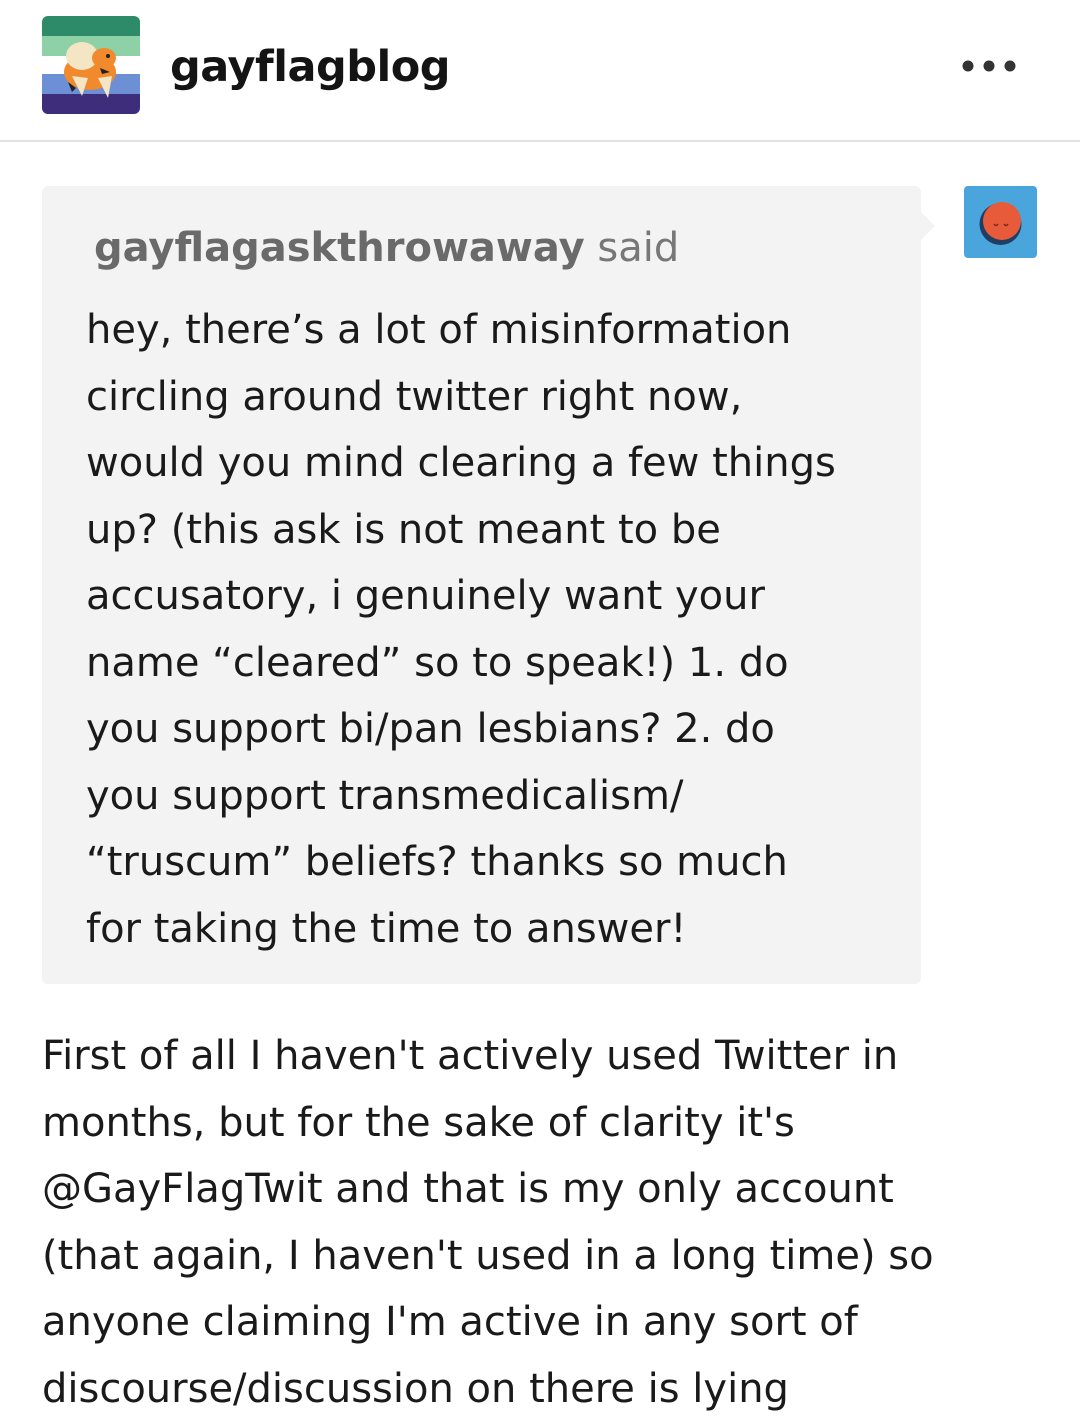 Image resolution: width=1080 pixels, height=1428 pixels. What do you see at coordinates (386, 928) in the screenshot?
I see `ask-line: for taking the time to answer!` at bounding box center [386, 928].